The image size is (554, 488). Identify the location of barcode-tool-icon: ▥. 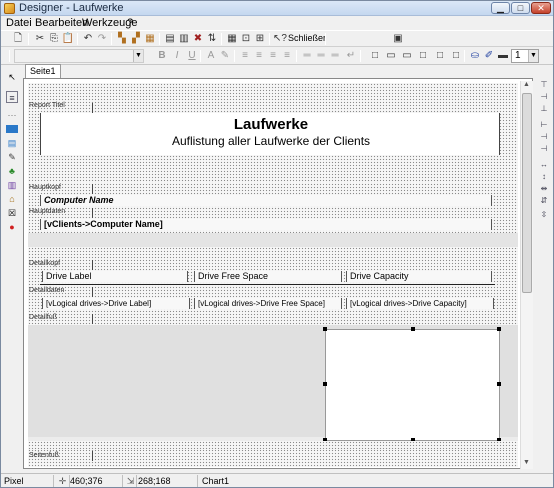
(12, 185).